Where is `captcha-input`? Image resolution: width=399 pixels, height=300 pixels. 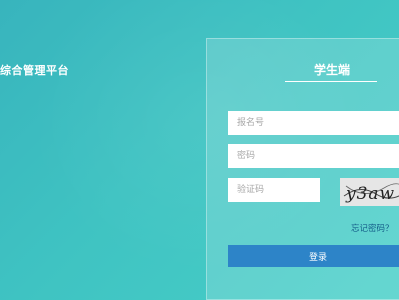 captcha-input is located at coordinates (274, 190).